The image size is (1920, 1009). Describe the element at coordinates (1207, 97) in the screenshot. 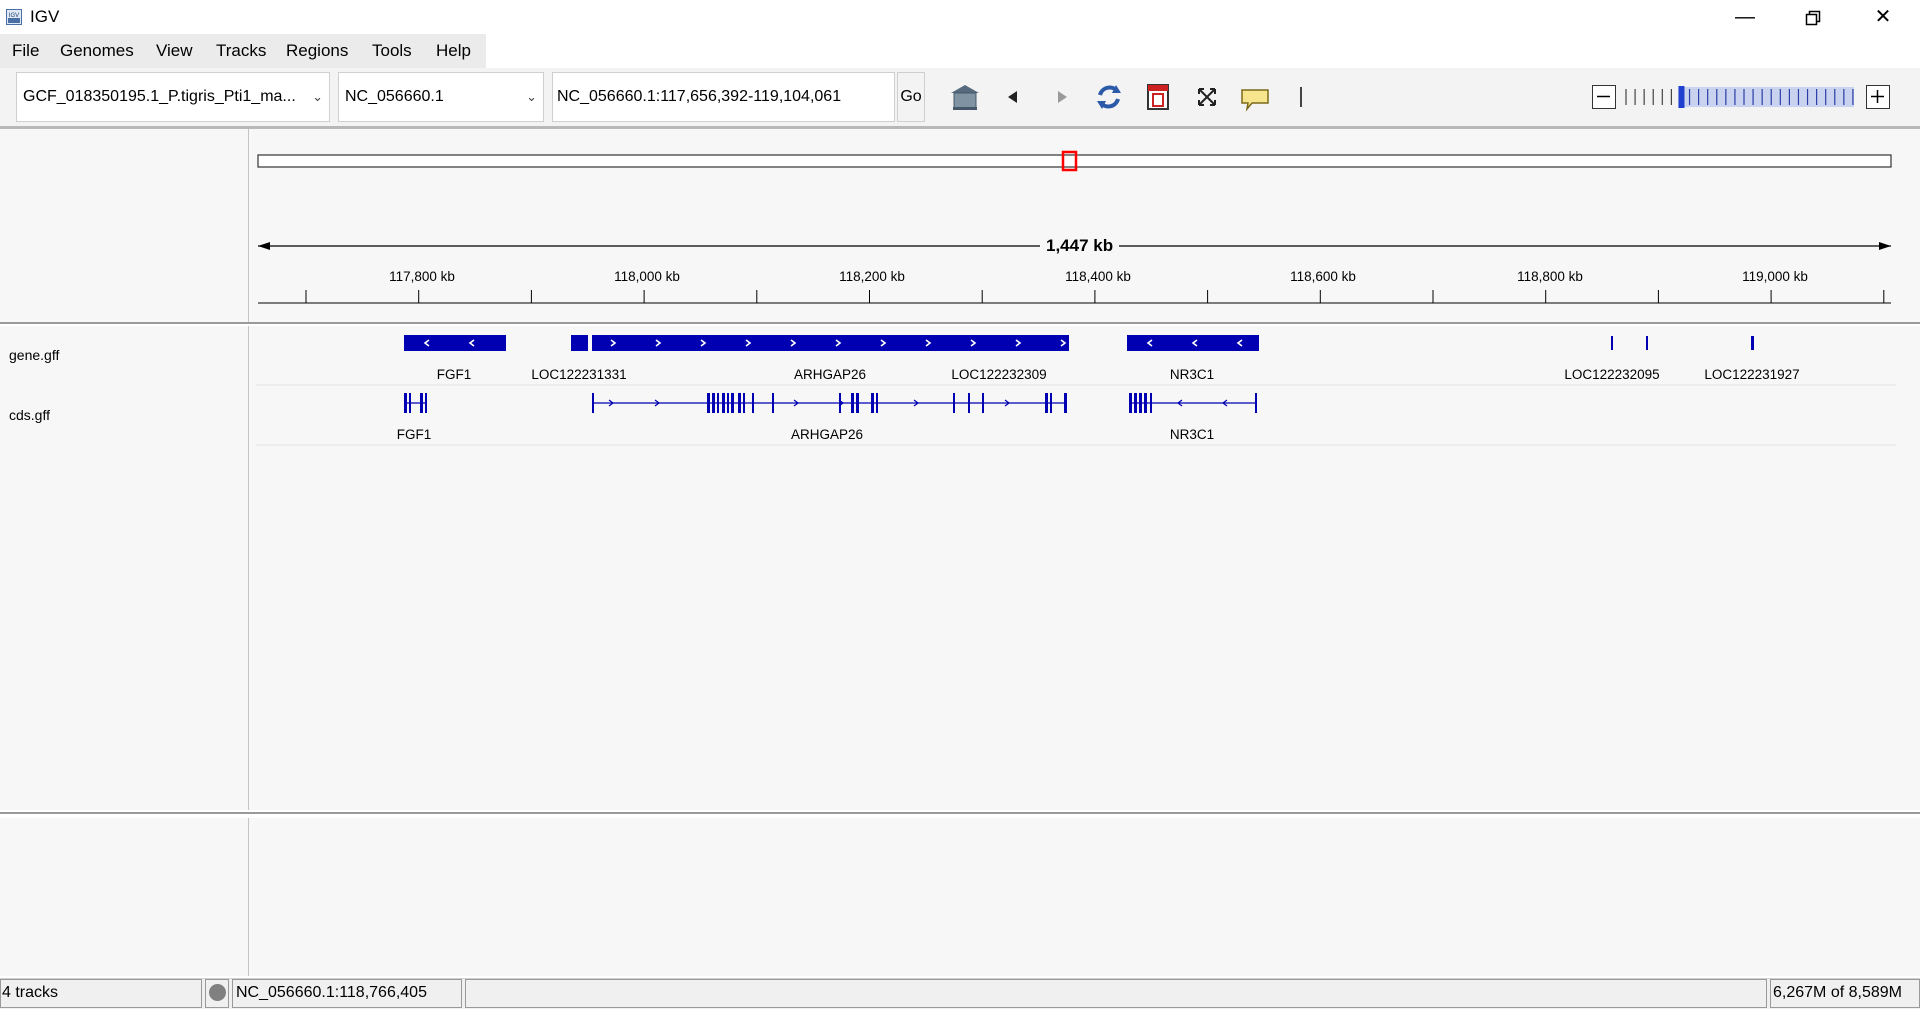

I see `fit-to-window-icon` at that location.